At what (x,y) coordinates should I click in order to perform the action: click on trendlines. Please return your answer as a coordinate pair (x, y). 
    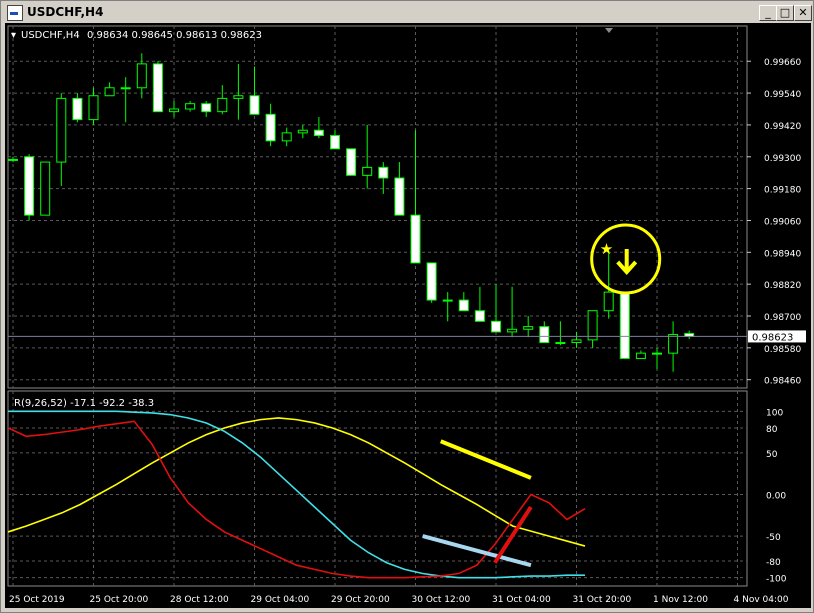
    Looking at the image, I should click on (477, 503).